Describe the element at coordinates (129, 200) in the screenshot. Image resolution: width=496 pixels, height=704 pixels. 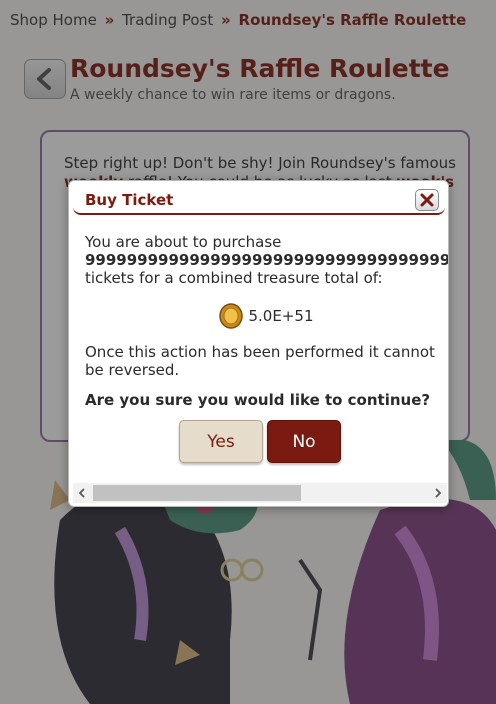
I see `dialog-title: Buy Ticket` at that location.